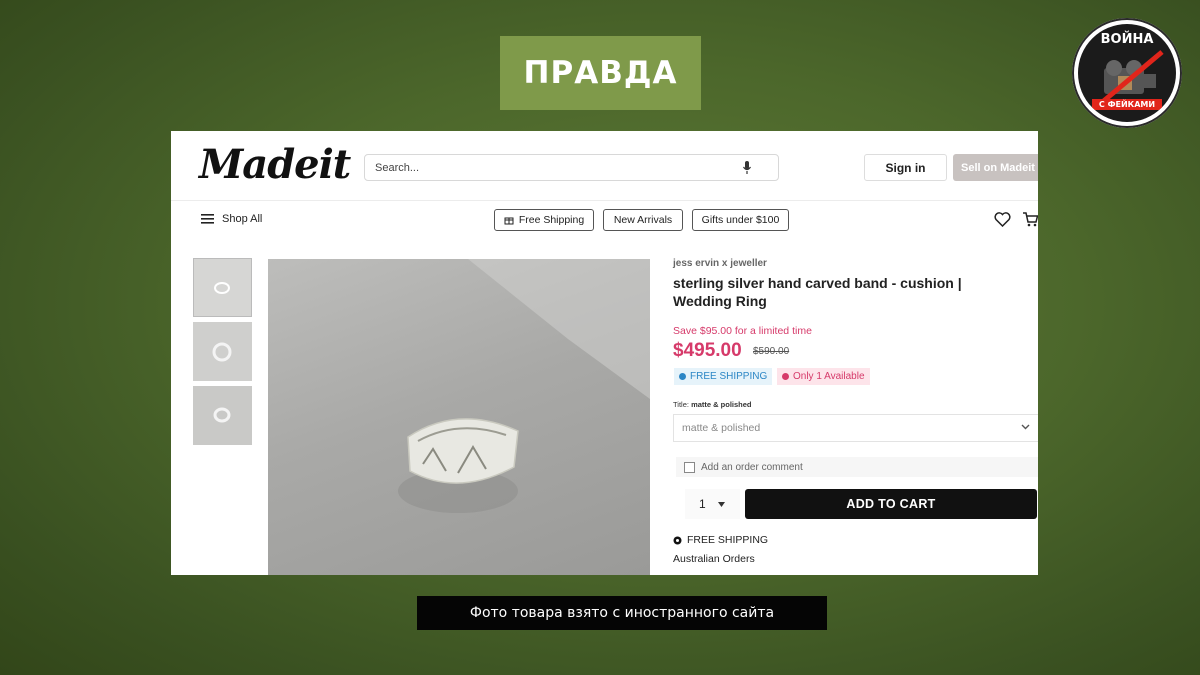 This screenshot has width=1200, height=675. What do you see at coordinates (707, 350) in the screenshot?
I see `product-price: $495.00` at bounding box center [707, 350].